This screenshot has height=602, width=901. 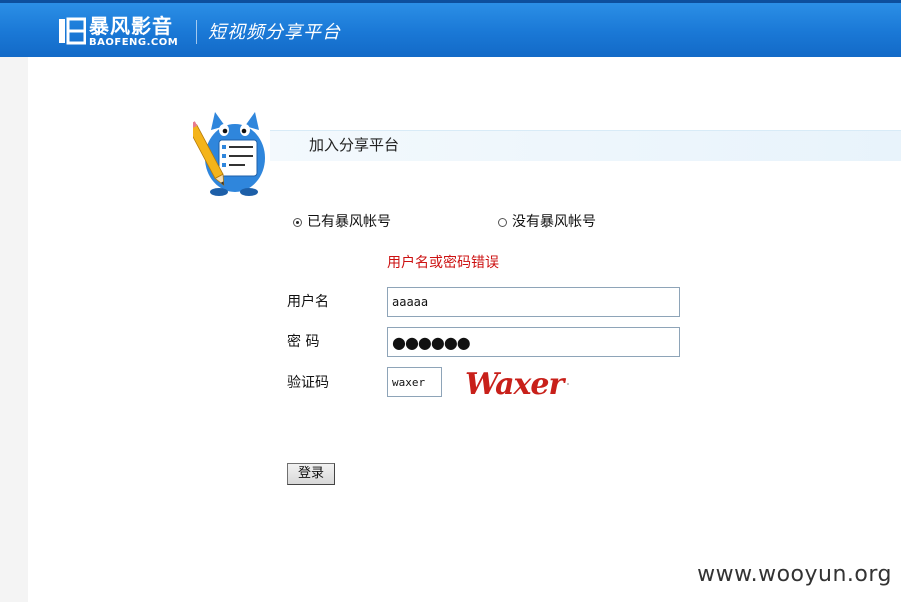 What do you see at coordinates (274, 32) in the screenshot?
I see `header-tagline: 短视频分享平台` at bounding box center [274, 32].